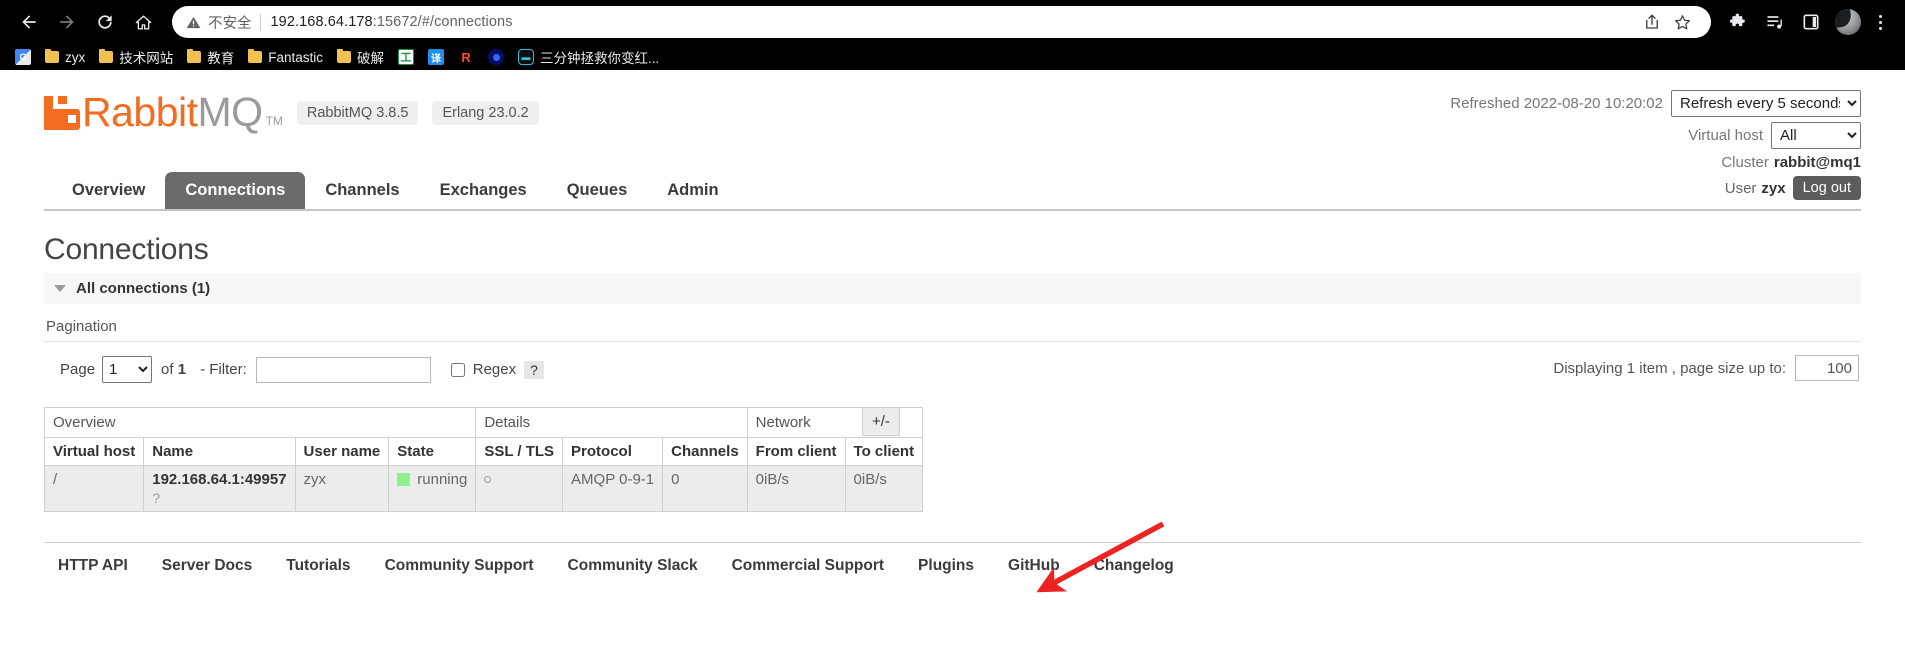  I want to click on regex-checkbox, so click(457, 369).